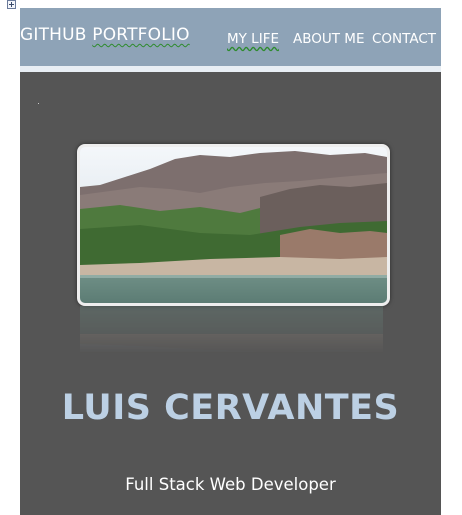 The width and height of the screenshot is (462, 515). I want to click on owner-name: LUIS CERVANTES, so click(230, 408).